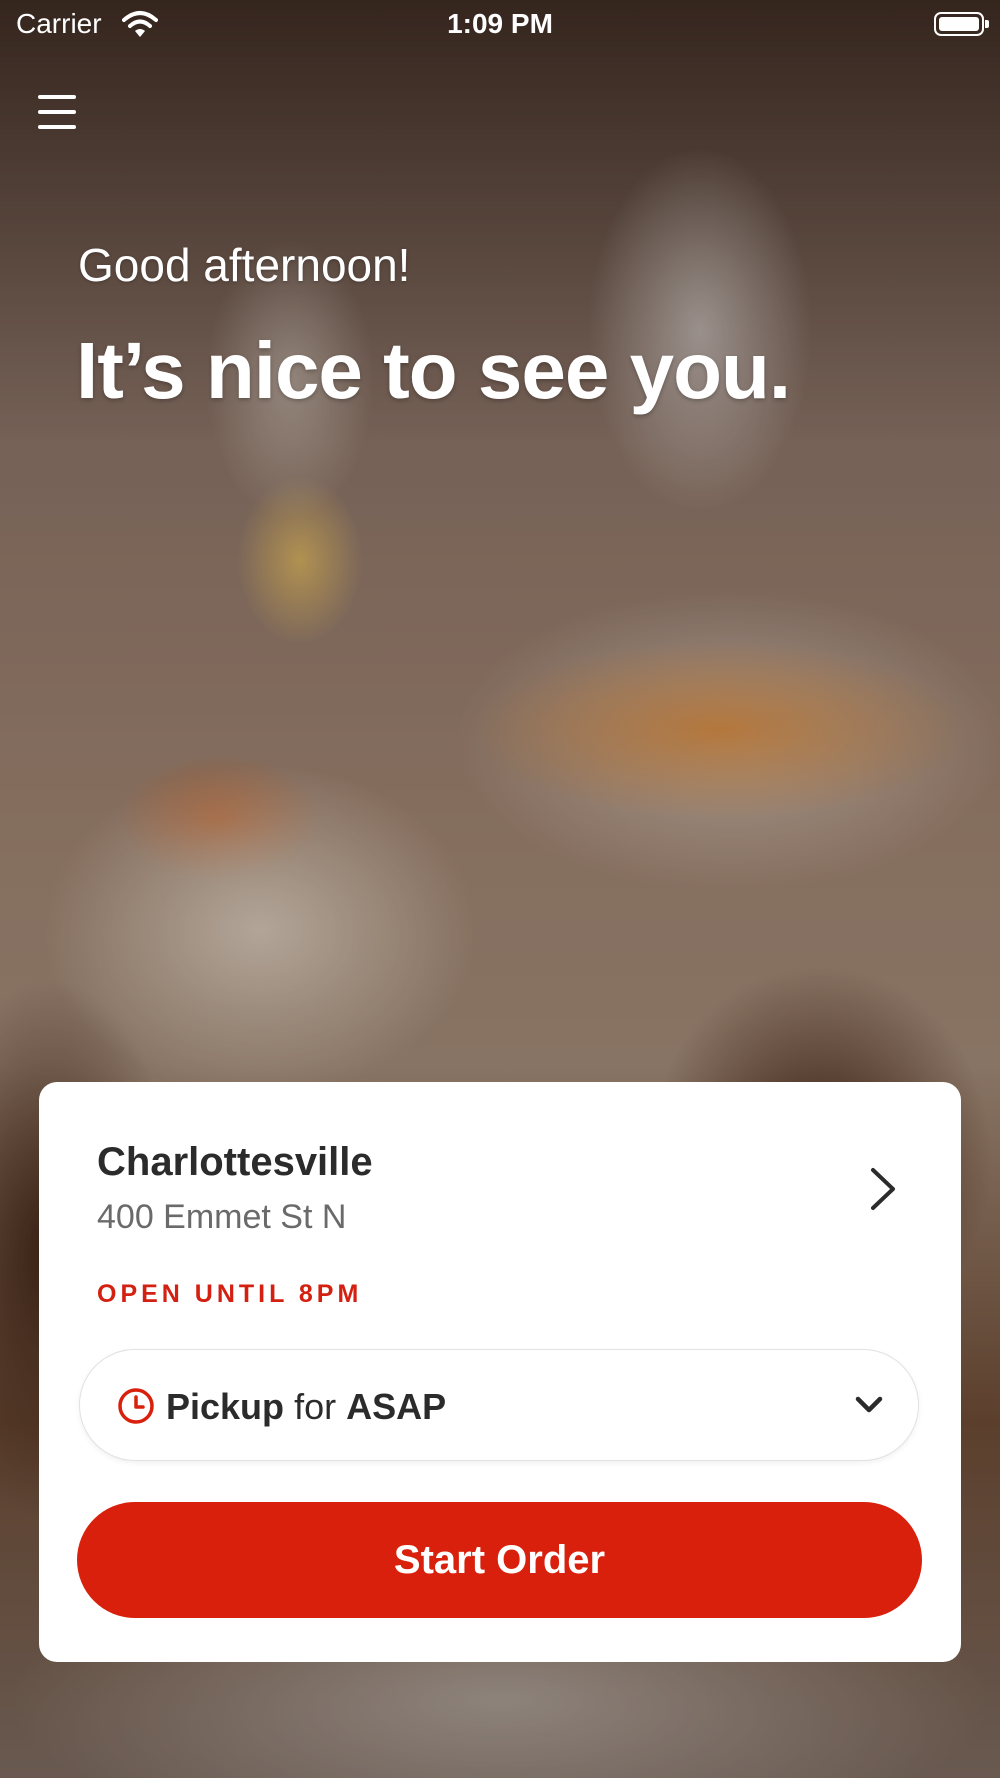  What do you see at coordinates (869, 1404) in the screenshot?
I see `chevron-down-icon` at bounding box center [869, 1404].